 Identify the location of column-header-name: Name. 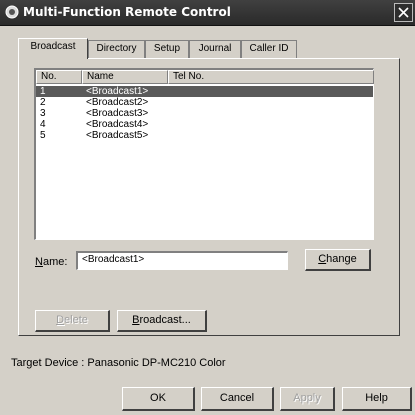
(125, 77).